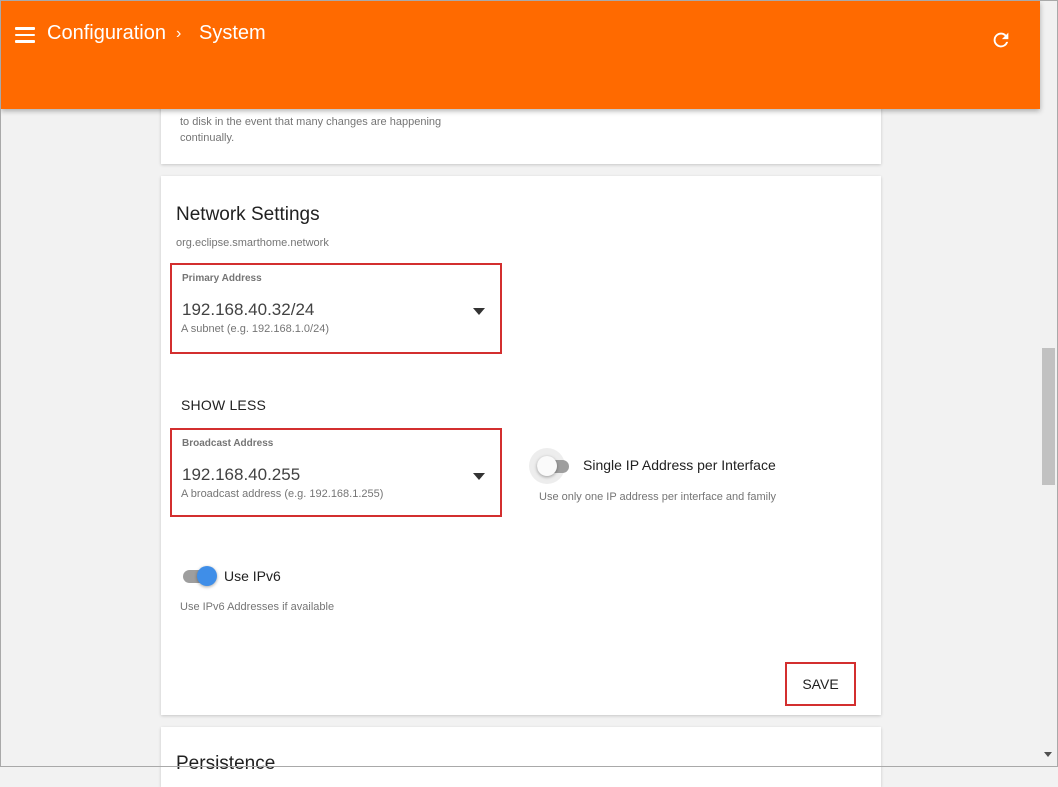 The width and height of the screenshot is (1058, 787). I want to click on broadcast-address-hint: A broadcast address (e.g. 192.168.1.255), so click(282, 494).